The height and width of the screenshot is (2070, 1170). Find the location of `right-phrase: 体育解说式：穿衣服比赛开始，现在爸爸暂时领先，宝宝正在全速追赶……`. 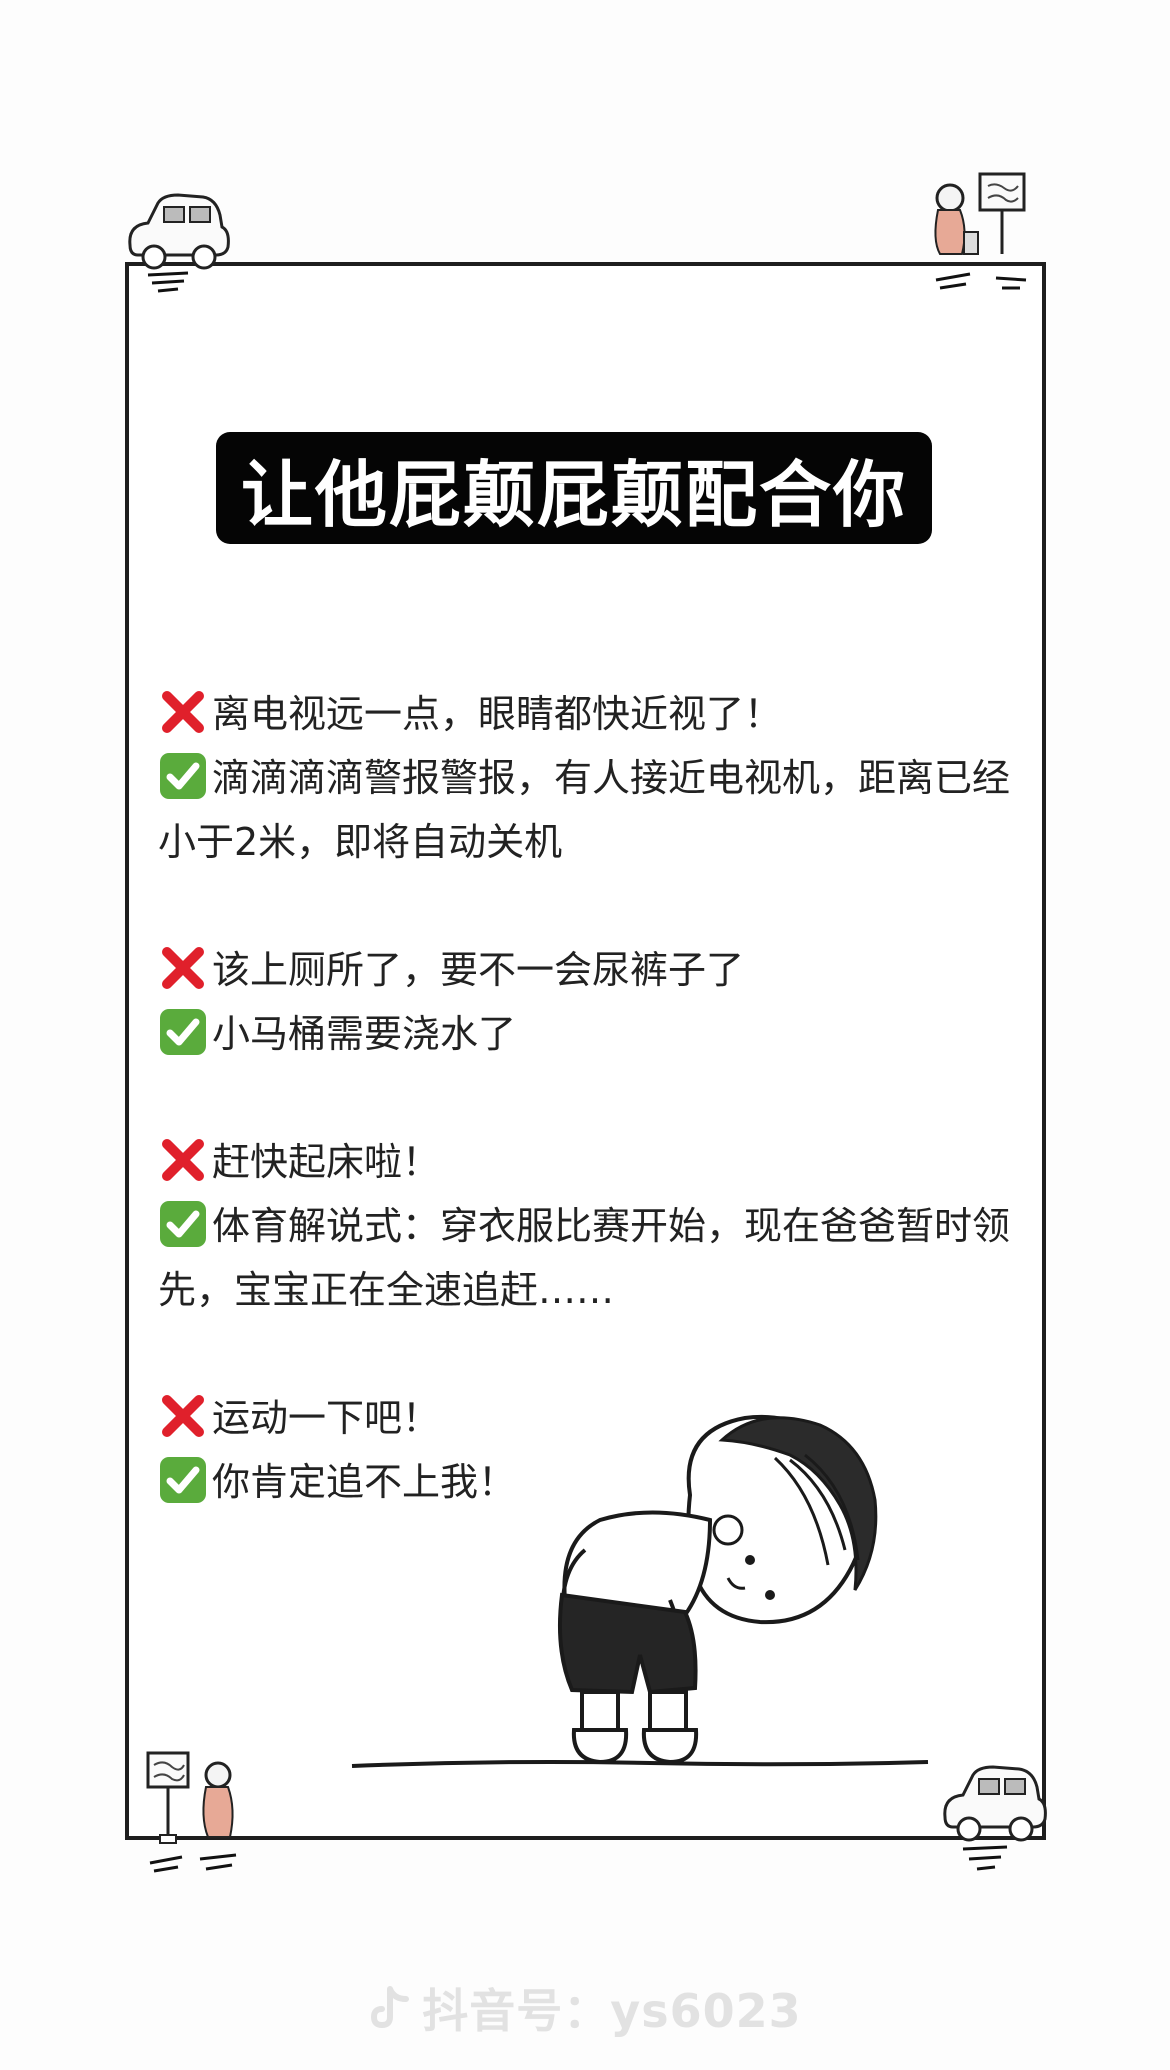

right-phrase: 体育解说式：穿衣服比赛开始，现在爸爸暂时领先，宝宝正在全速追赶…… is located at coordinates (584, 1258).